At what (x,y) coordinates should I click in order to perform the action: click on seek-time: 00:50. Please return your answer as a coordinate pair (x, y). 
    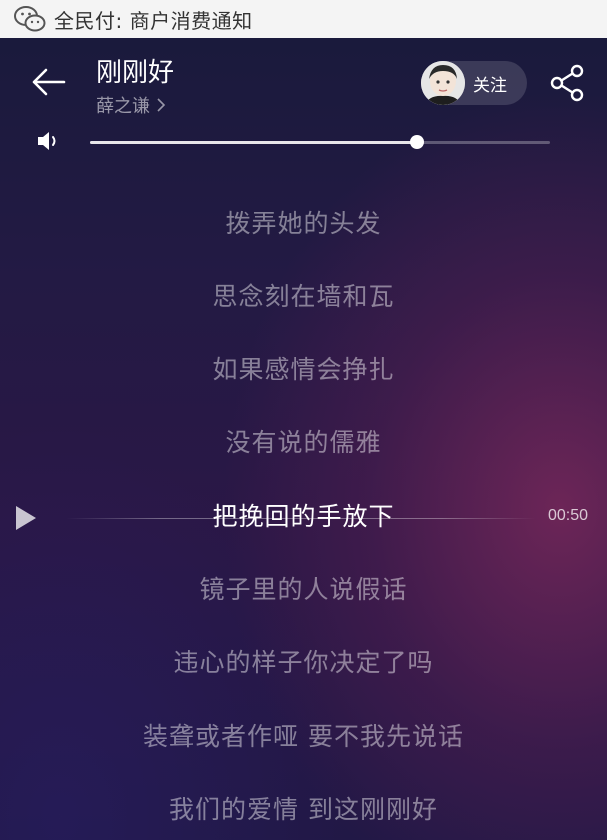
    Looking at the image, I should click on (568, 515).